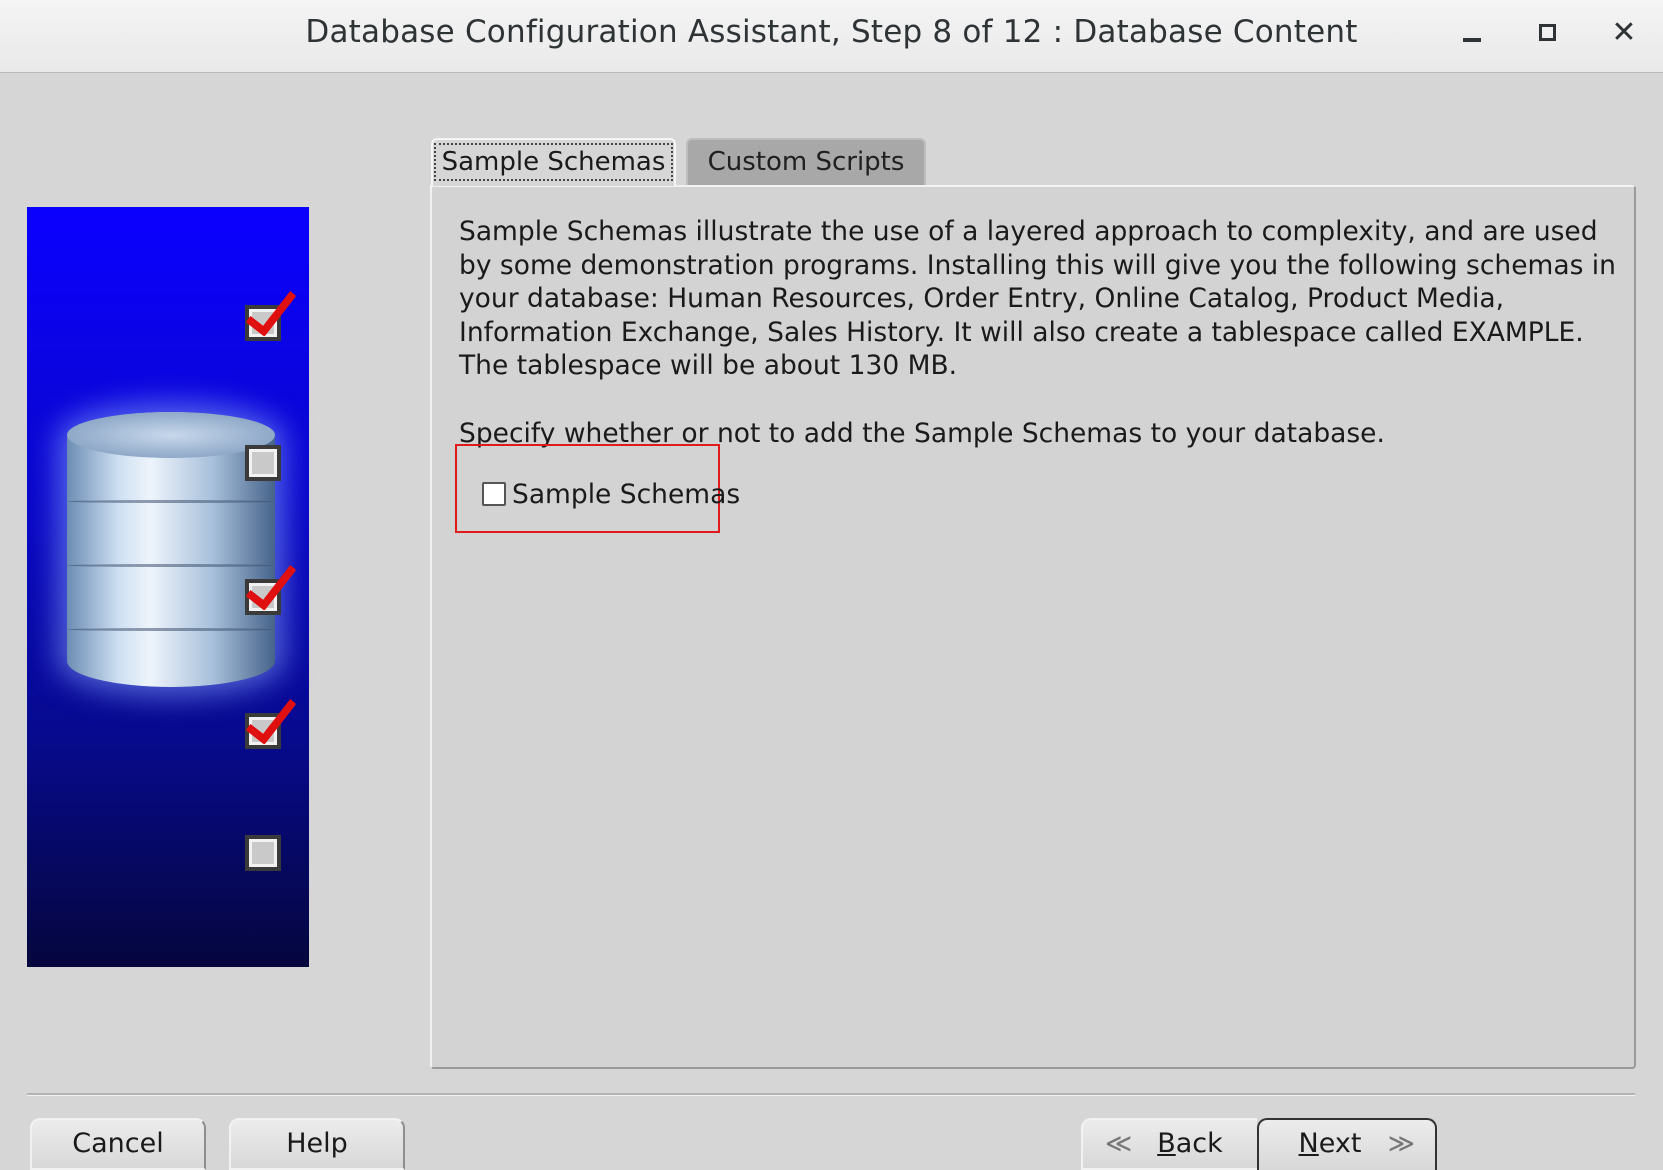  I want to click on checkbox-box, so click(494, 494).